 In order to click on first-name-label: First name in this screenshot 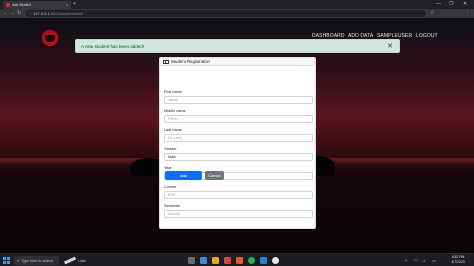, I will do `click(173, 92)`.